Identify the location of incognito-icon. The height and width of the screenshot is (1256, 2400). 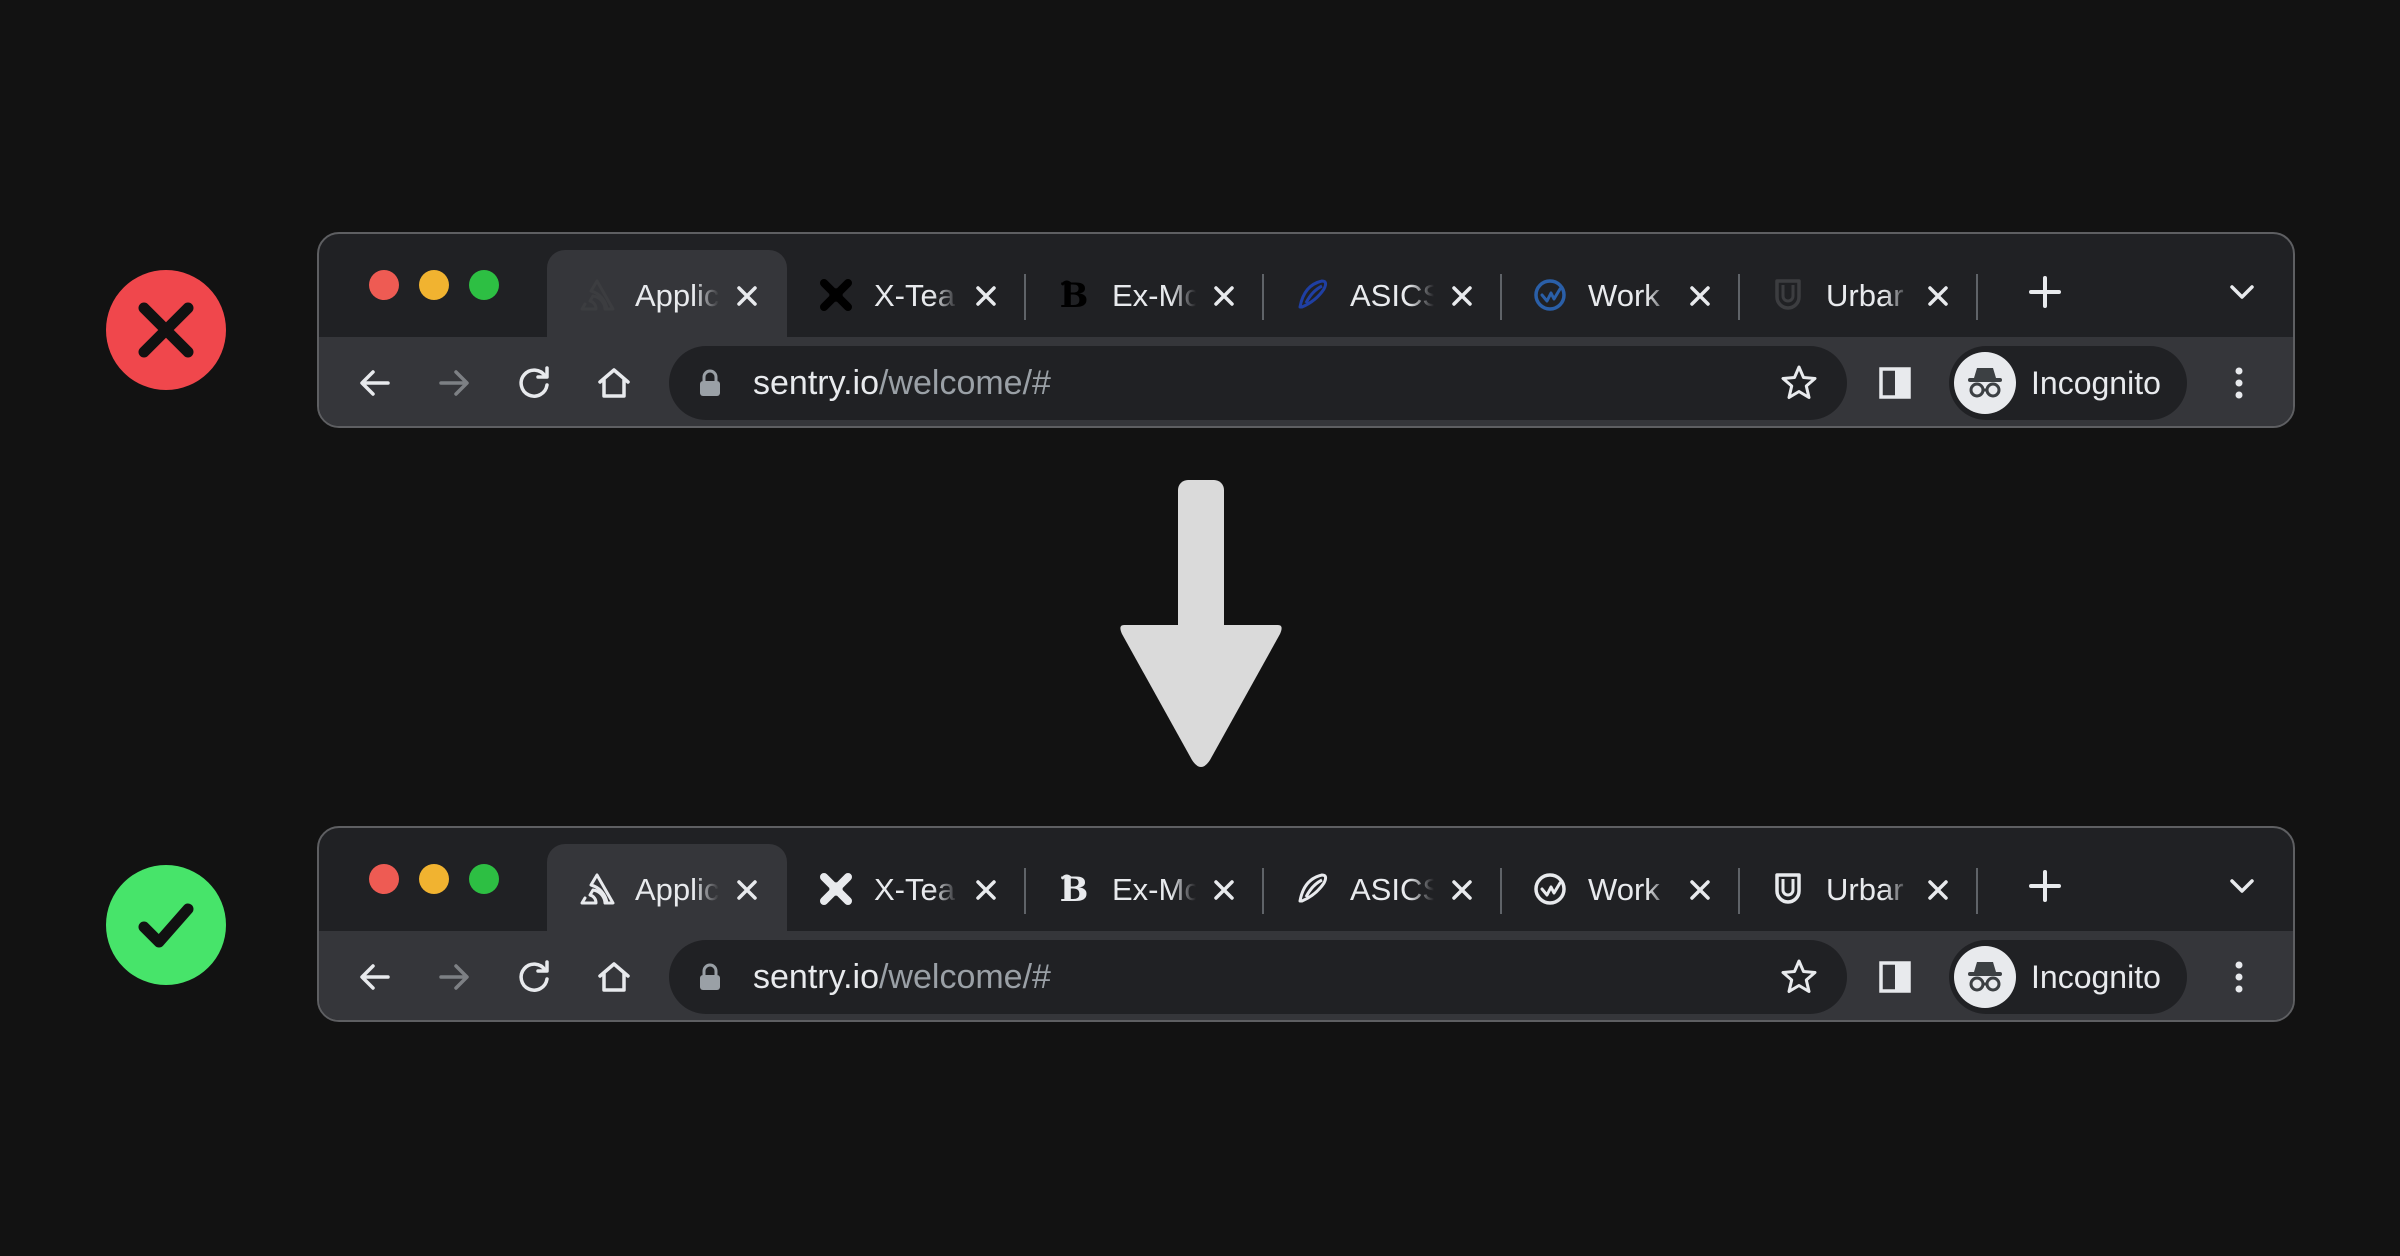
(1985, 383).